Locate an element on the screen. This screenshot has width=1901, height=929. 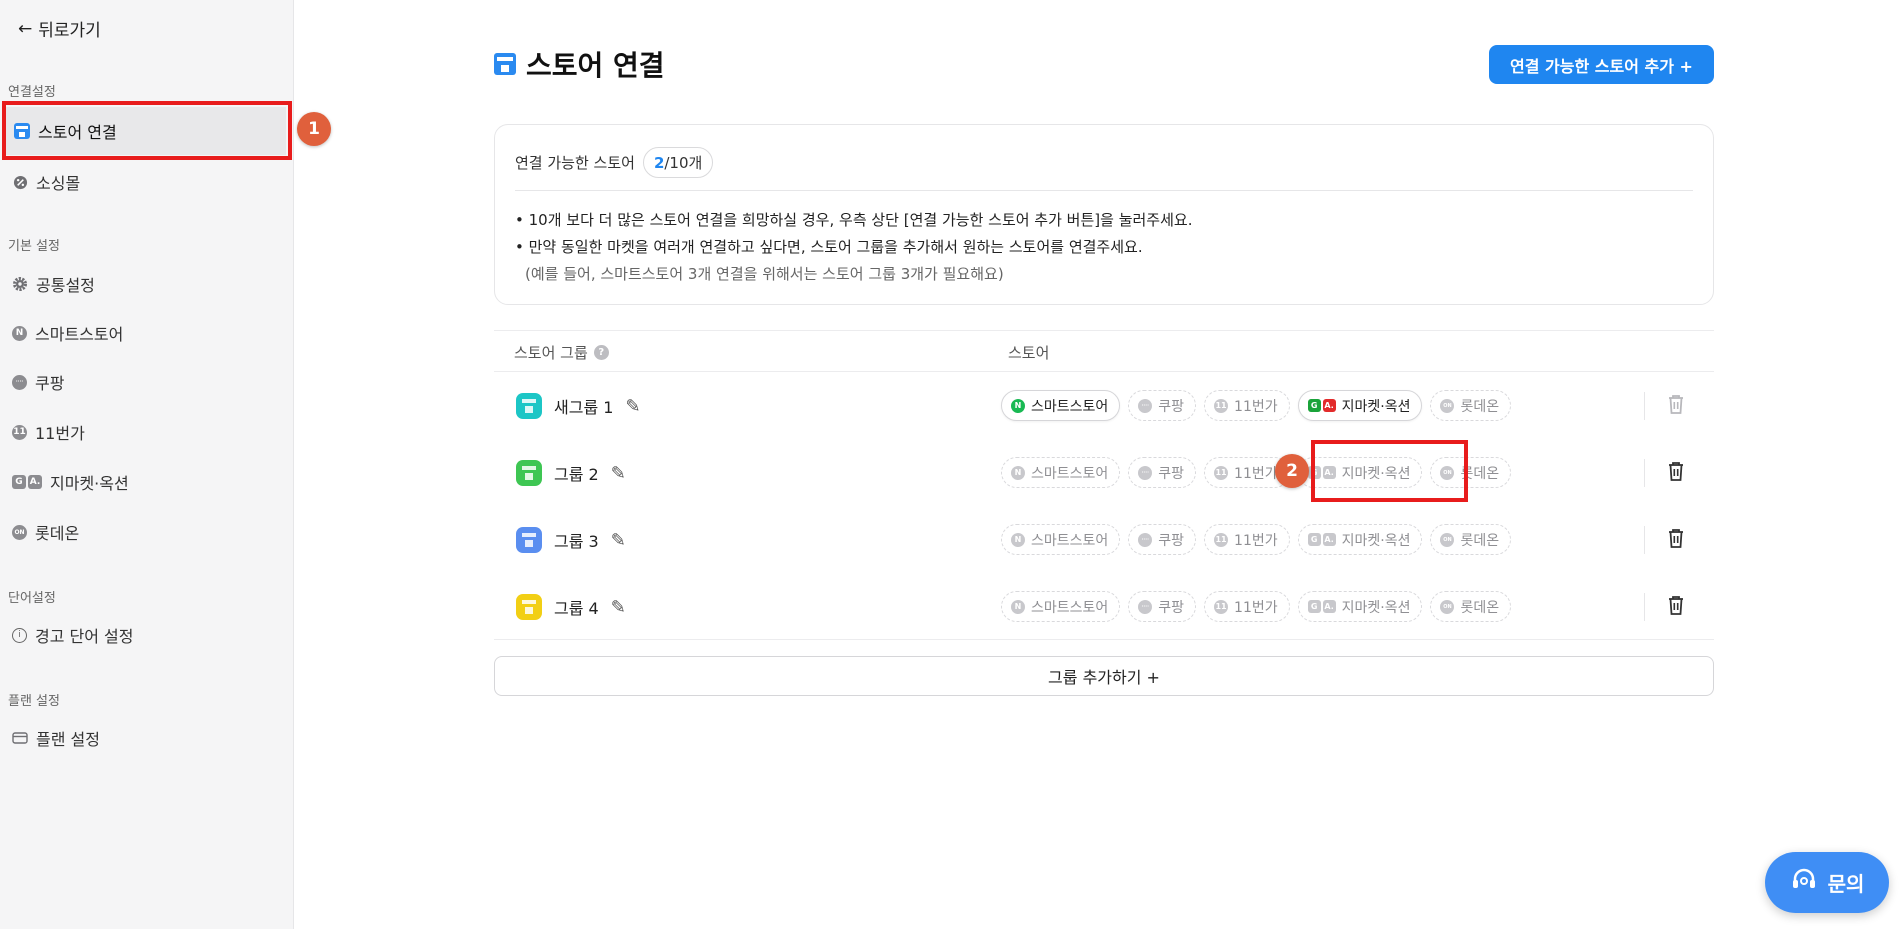
add-group-button: 그룹 추가하기 + is located at coordinates (1104, 676).